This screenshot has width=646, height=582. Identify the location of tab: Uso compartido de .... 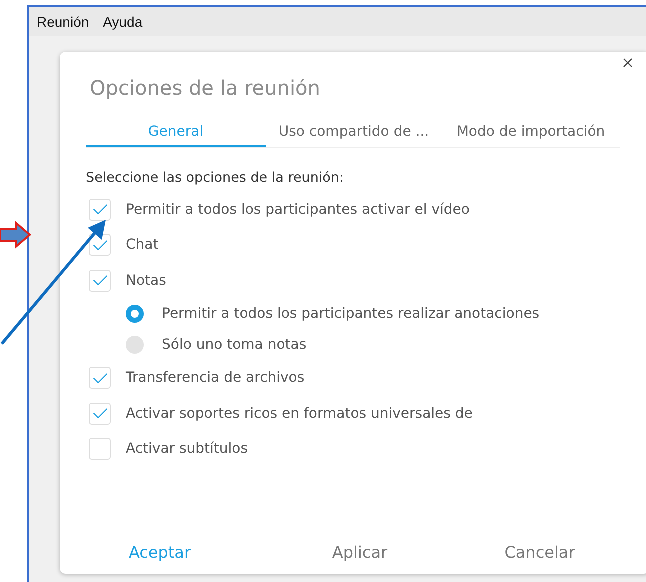
(354, 135).